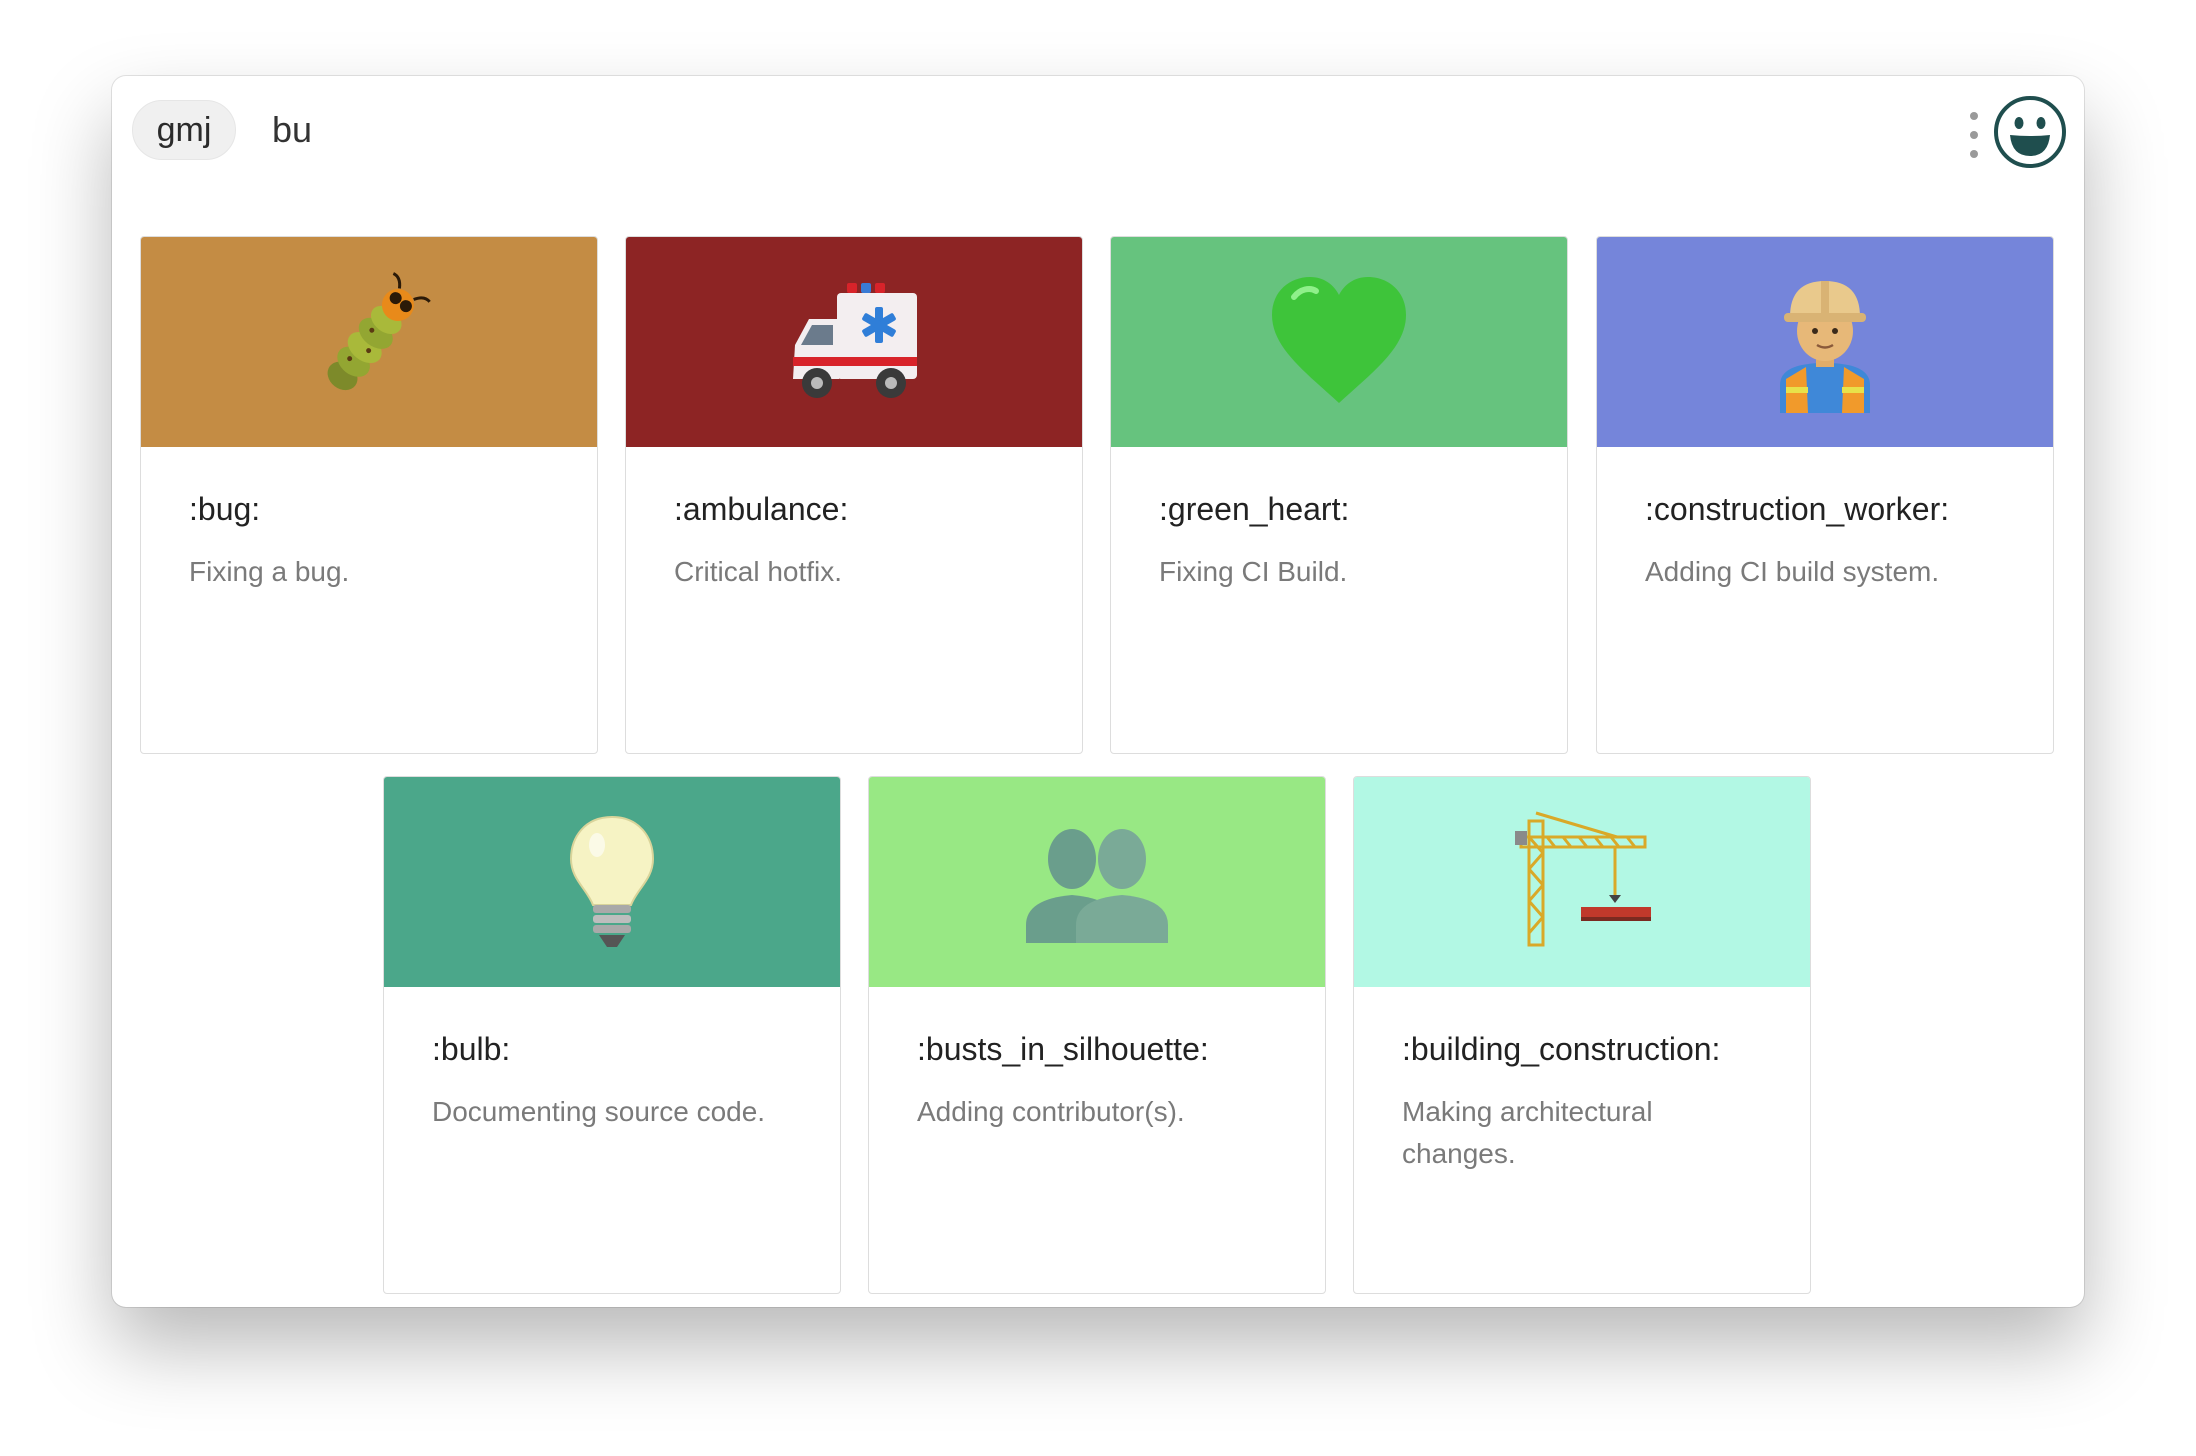 The height and width of the screenshot is (1456, 2196). What do you see at coordinates (225, 509) in the screenshot?
I see `emoji-code: :bug:` at bounding box center [225, 509].